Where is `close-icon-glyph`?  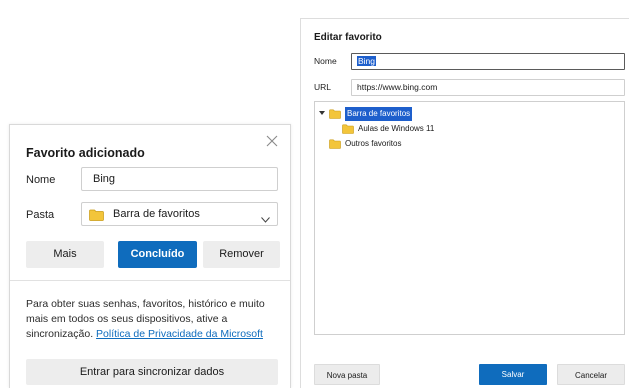 close-icon-glyph is located at coordinates (272, 141).